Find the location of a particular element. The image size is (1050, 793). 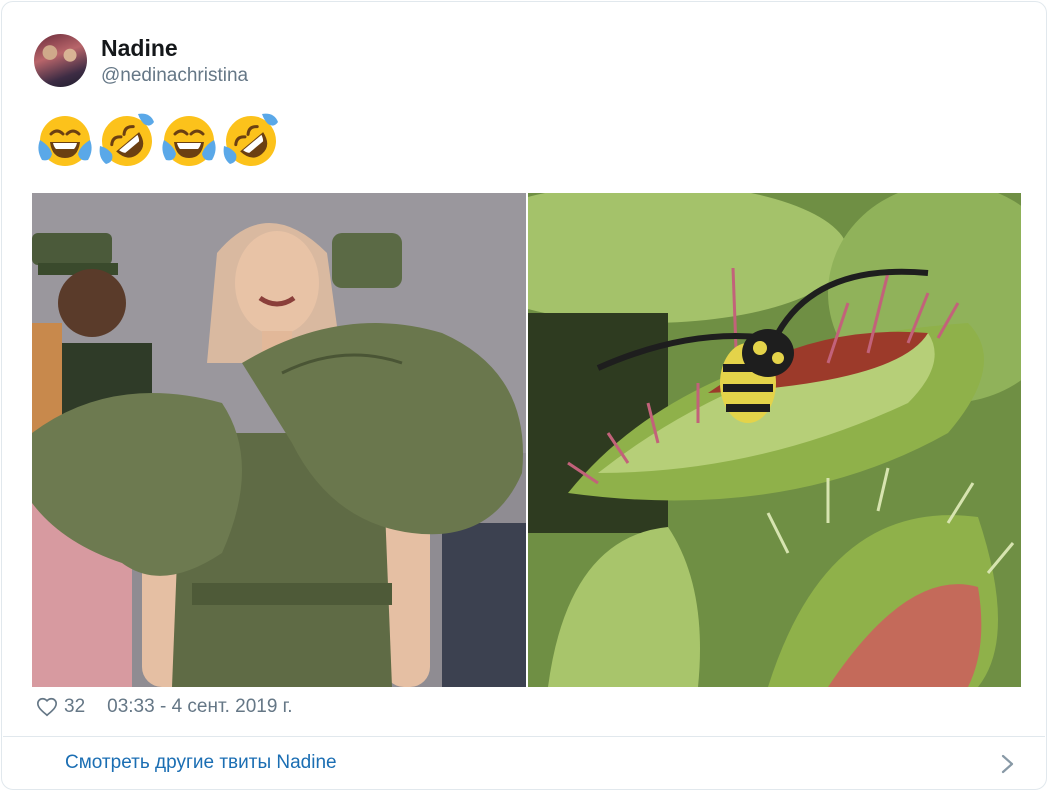

author-block: Nadine @nedinachristina is located at coordinates (174, 62).